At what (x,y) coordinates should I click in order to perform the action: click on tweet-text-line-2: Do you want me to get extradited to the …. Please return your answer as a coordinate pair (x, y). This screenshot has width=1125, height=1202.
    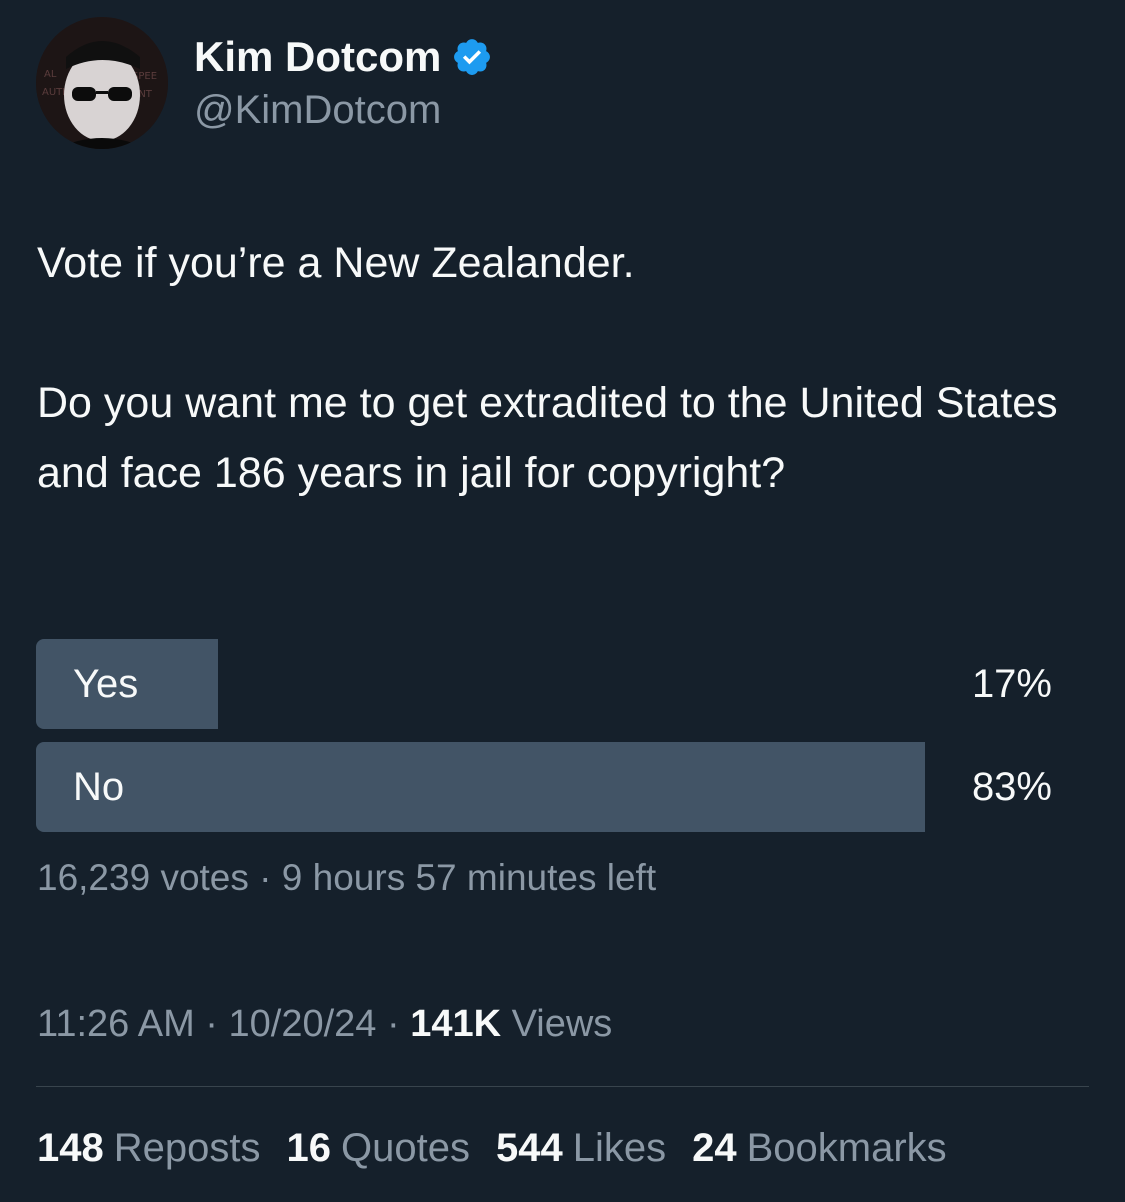
    Looking at the image, I should click on (547, 438).